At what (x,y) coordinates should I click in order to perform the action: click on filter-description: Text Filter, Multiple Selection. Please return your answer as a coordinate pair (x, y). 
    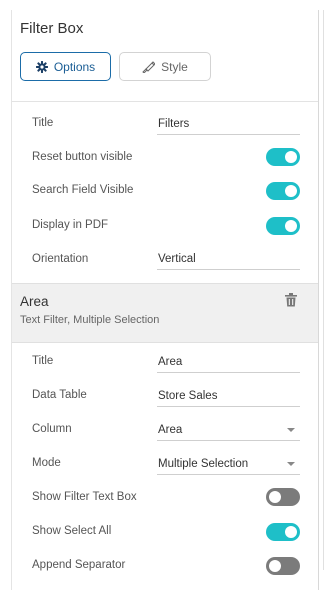
    Looking at the image, I should click on (90, 320).